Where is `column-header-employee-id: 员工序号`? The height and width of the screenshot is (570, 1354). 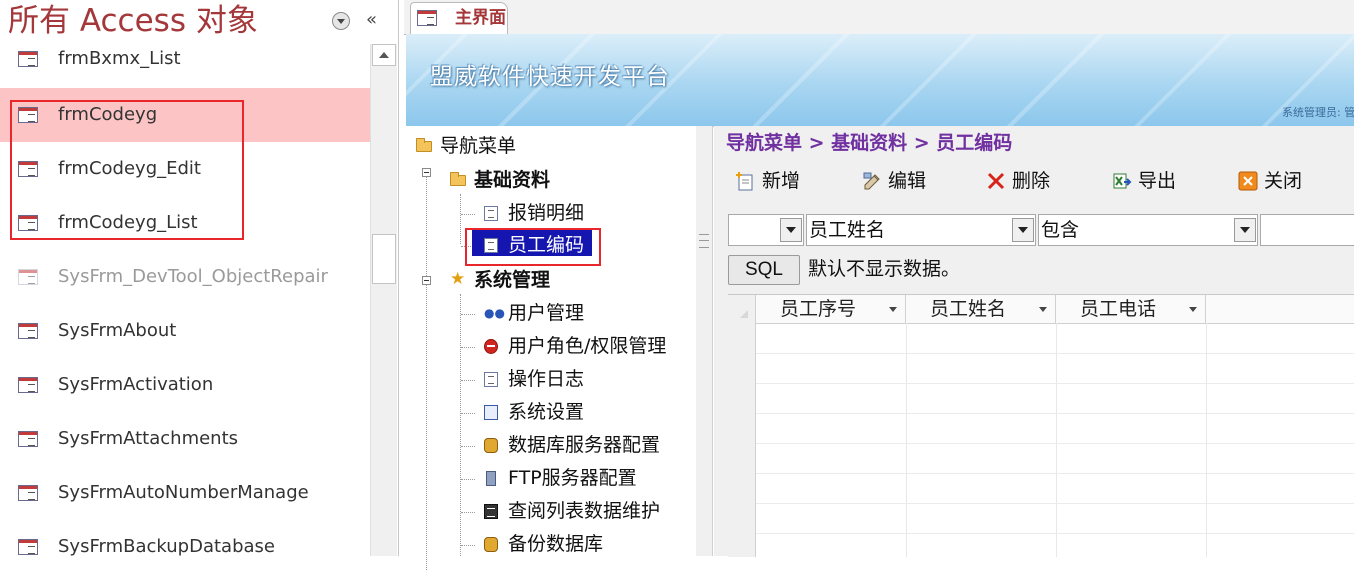 column-header-employee-id: 员工序号 is located at coordinates (831, 309).